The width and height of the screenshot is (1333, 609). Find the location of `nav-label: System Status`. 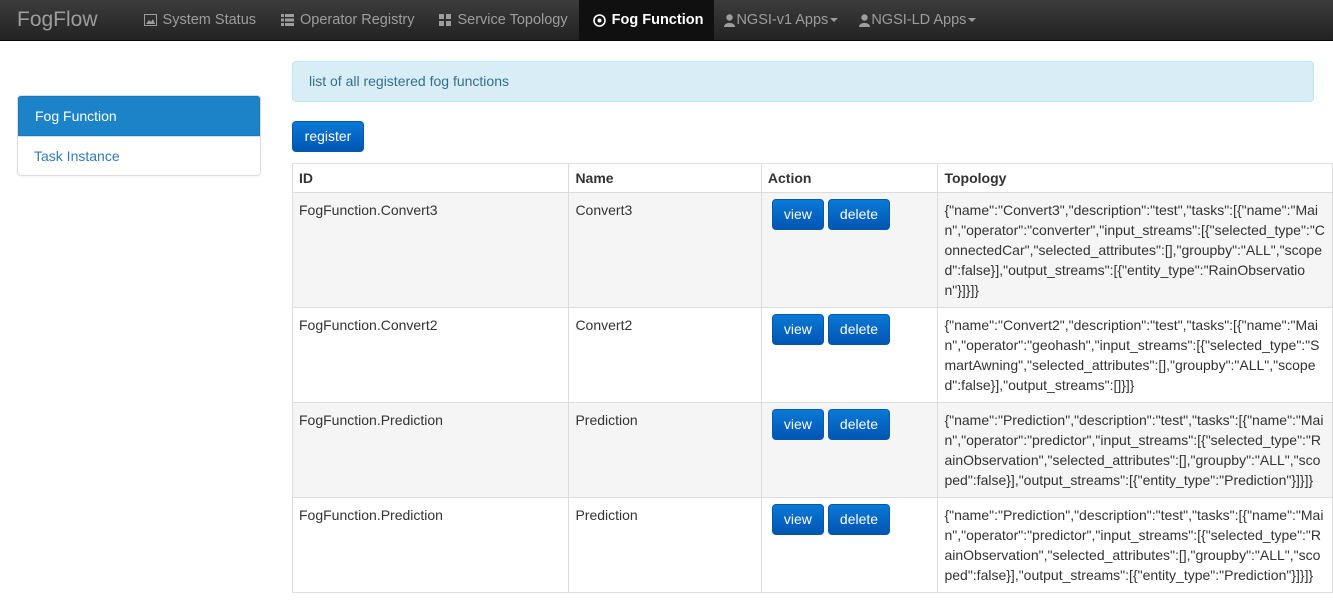

nav-label: System Status is located at coordinates (209, 20).